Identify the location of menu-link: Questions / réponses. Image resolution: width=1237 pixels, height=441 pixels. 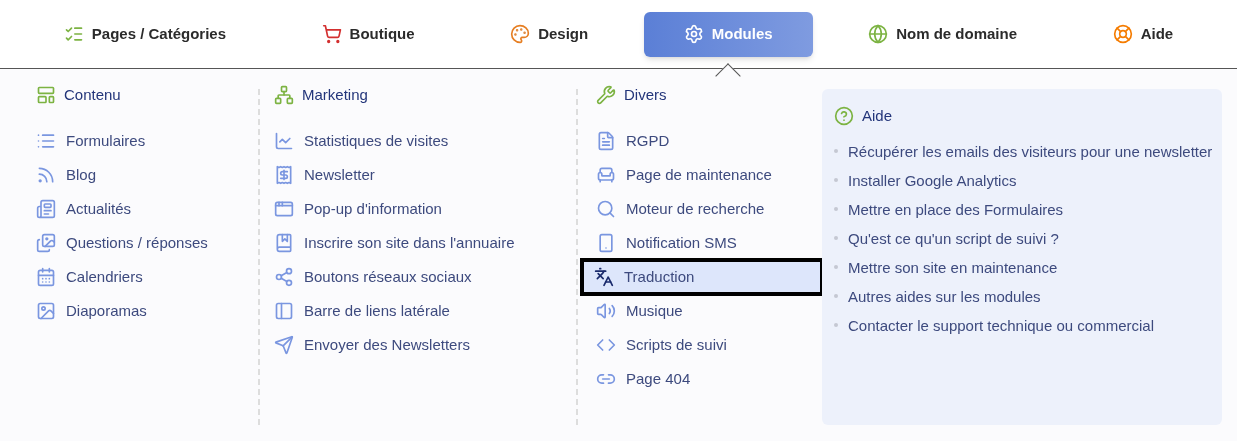
(147, 243).